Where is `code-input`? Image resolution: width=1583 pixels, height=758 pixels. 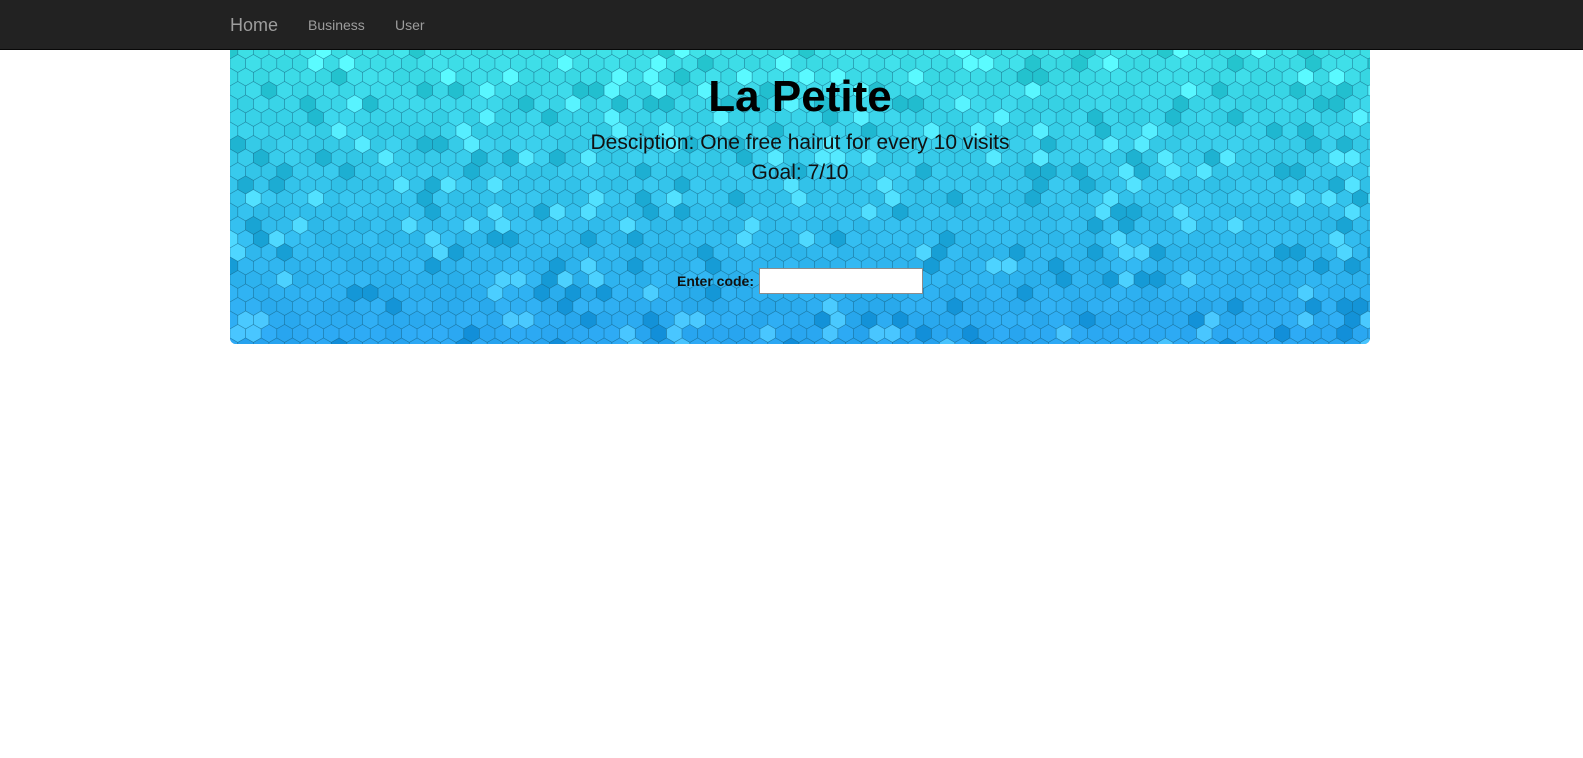 code-input is located at coordinates (841, 281).